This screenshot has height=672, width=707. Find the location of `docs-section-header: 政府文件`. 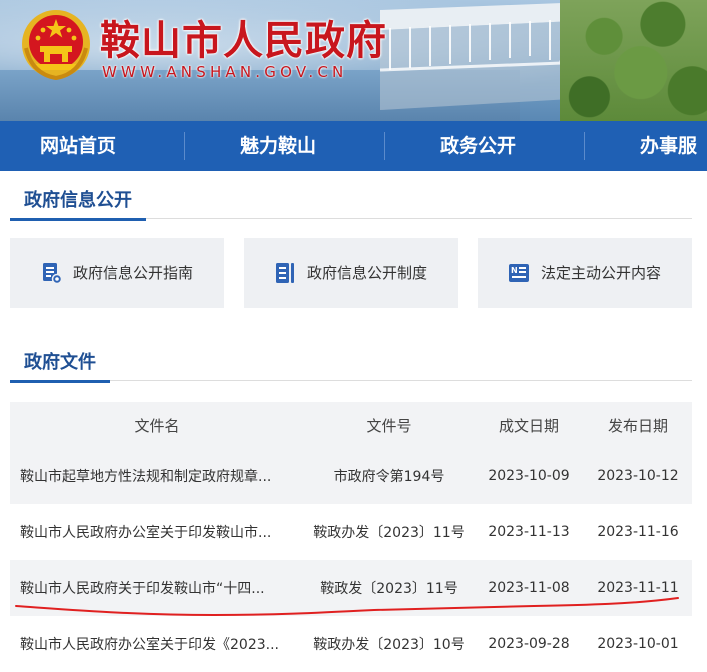

docs-section-header: 政府文件 is located at coordinates (351, 366).